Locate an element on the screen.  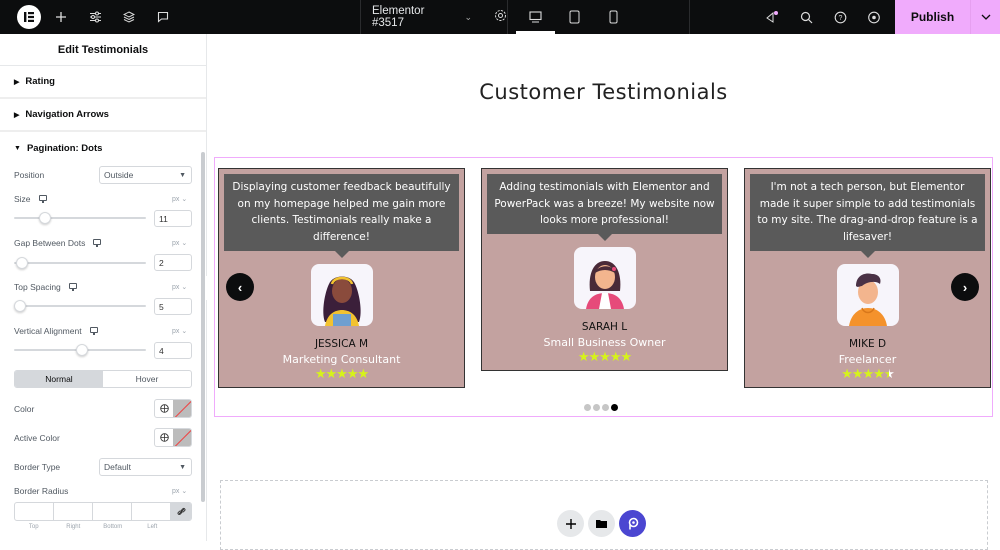
vertical-alignment-unit: px ⌄ is located at coordinates (179, 331).